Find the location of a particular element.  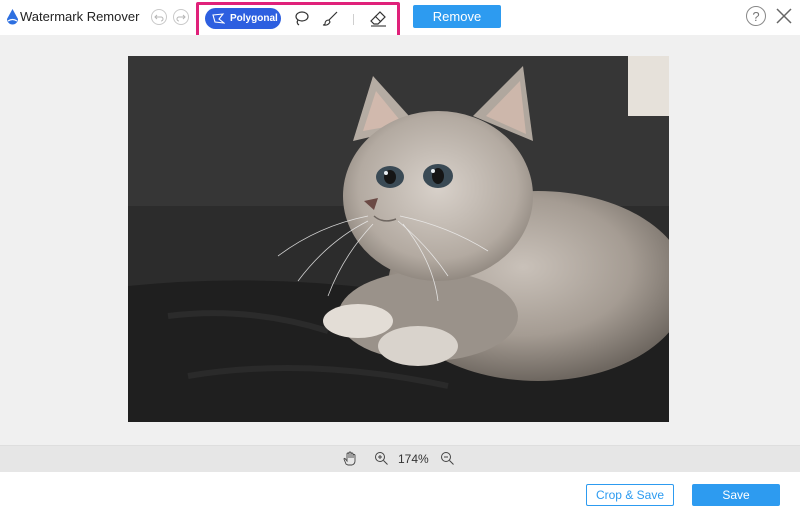

help-button: ? is located at coordinates (756, 16).